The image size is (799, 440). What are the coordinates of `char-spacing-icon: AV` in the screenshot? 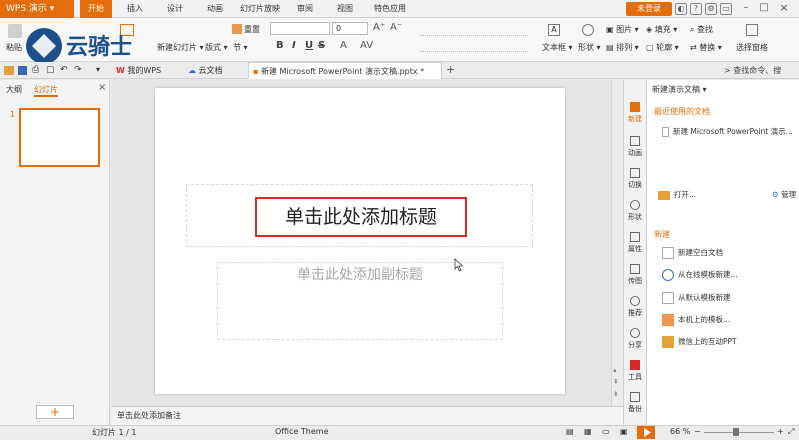 It's located at (366, 45).